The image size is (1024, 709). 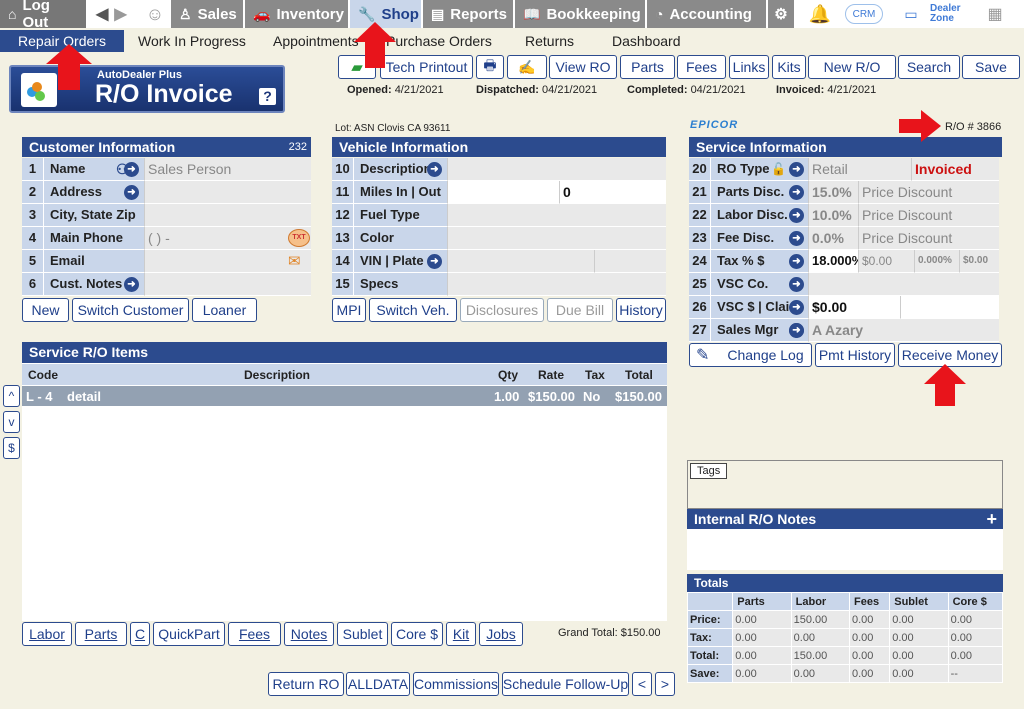 What do you see at coordinates (833, 238) in the screenshot?
I see `discount-percent-field: 0.0%` at bounding box center [833, 238].